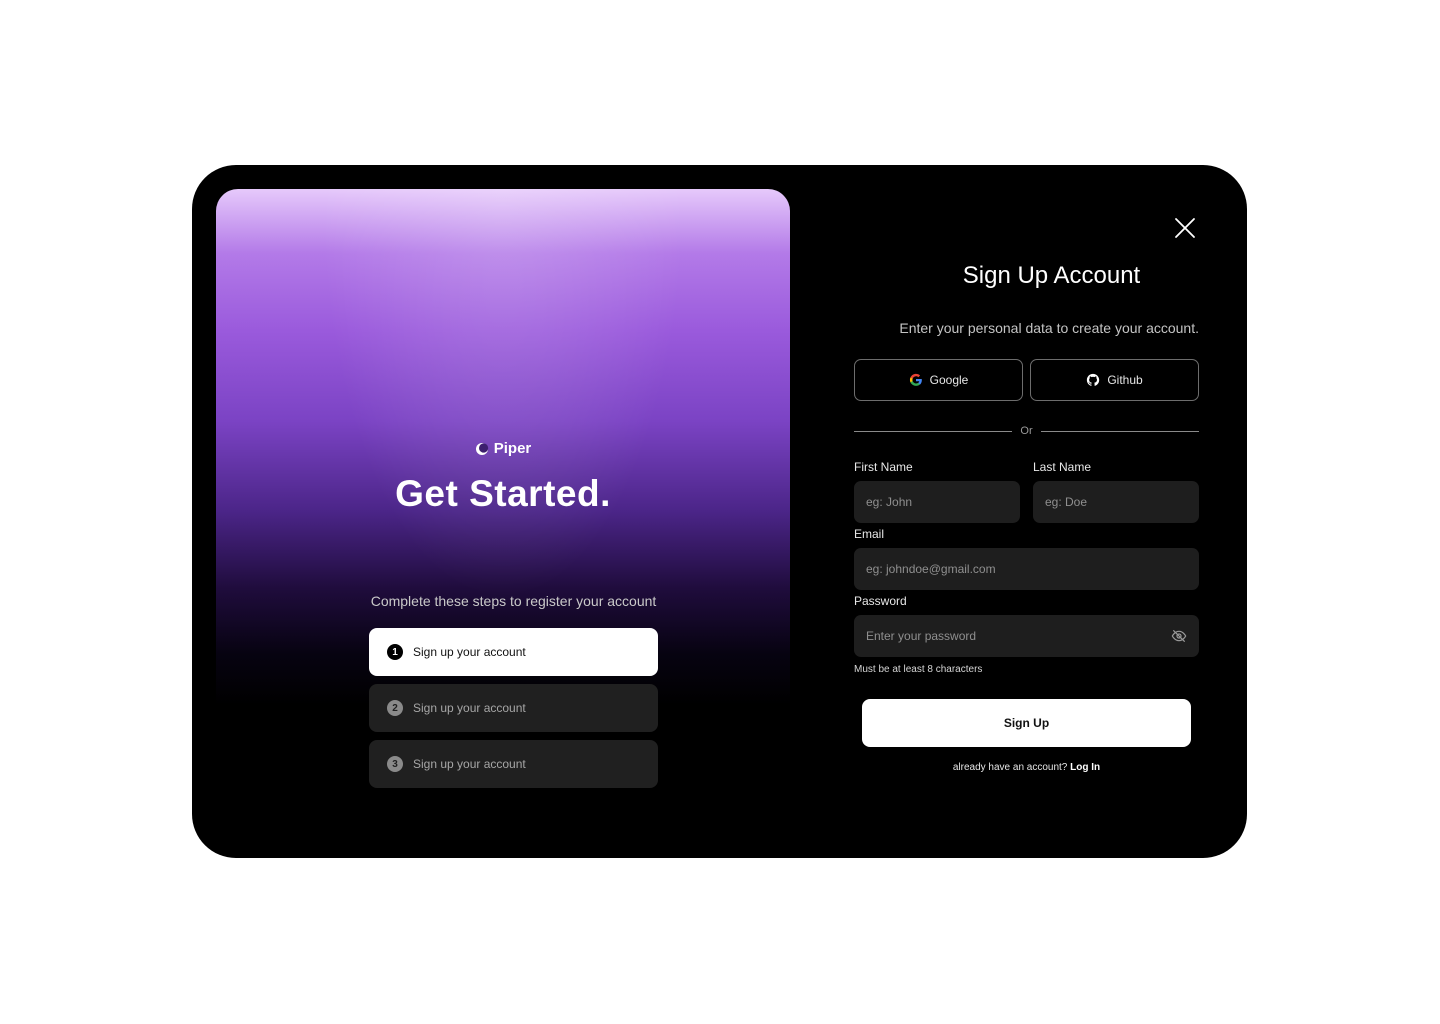  What do you see at coordinates (1185, 228) in the screenshot?
I see `close-icon` at bounding box center [1185, 228].